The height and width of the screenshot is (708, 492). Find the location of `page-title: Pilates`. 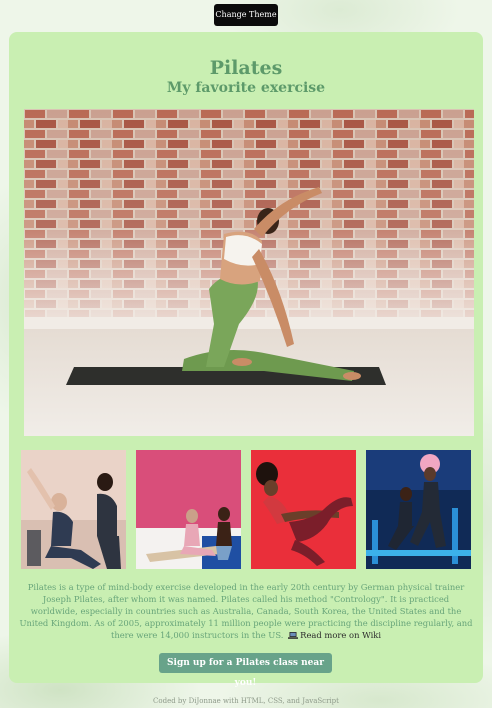

page-title: Pilates is located at coordinates (246, 68).